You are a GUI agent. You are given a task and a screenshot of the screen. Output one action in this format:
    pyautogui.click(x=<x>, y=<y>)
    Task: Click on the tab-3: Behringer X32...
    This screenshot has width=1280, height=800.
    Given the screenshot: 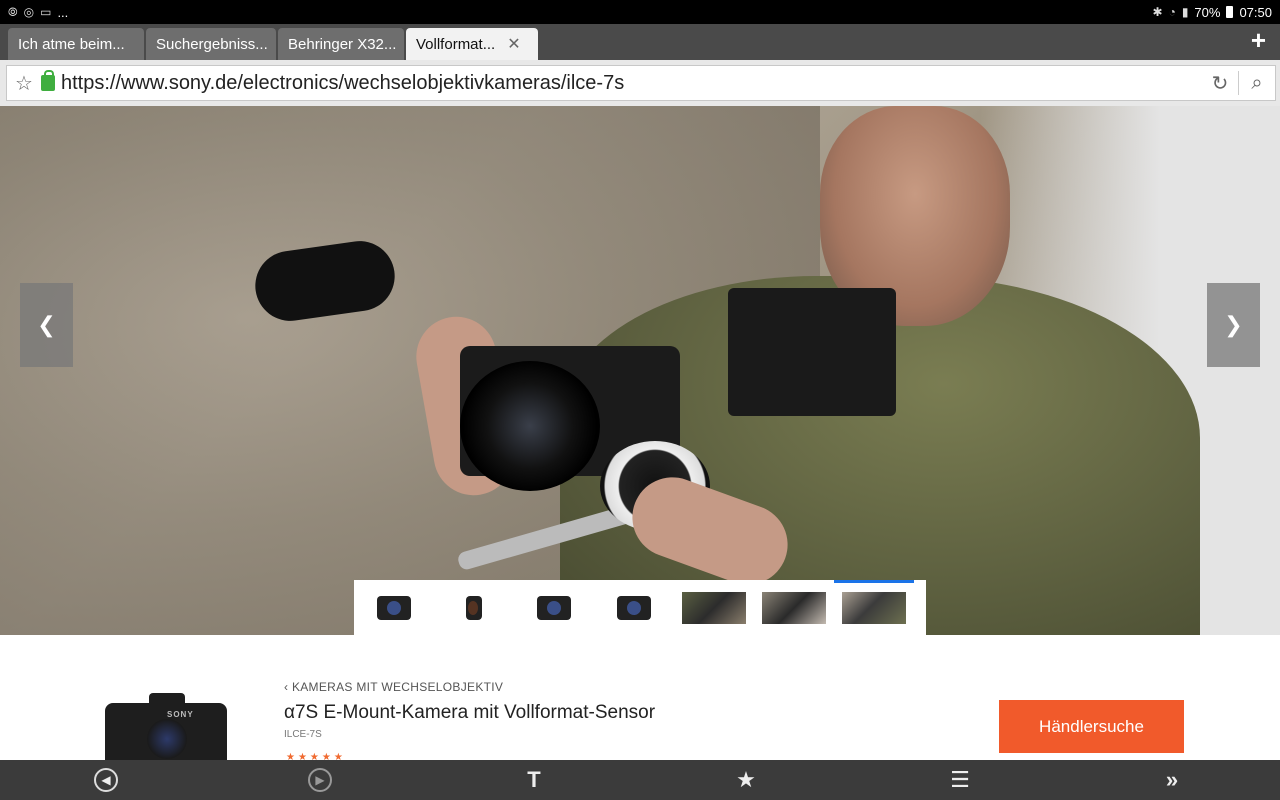 What is the action you would take?
    pyautogui.click(x=341, y=44)
    